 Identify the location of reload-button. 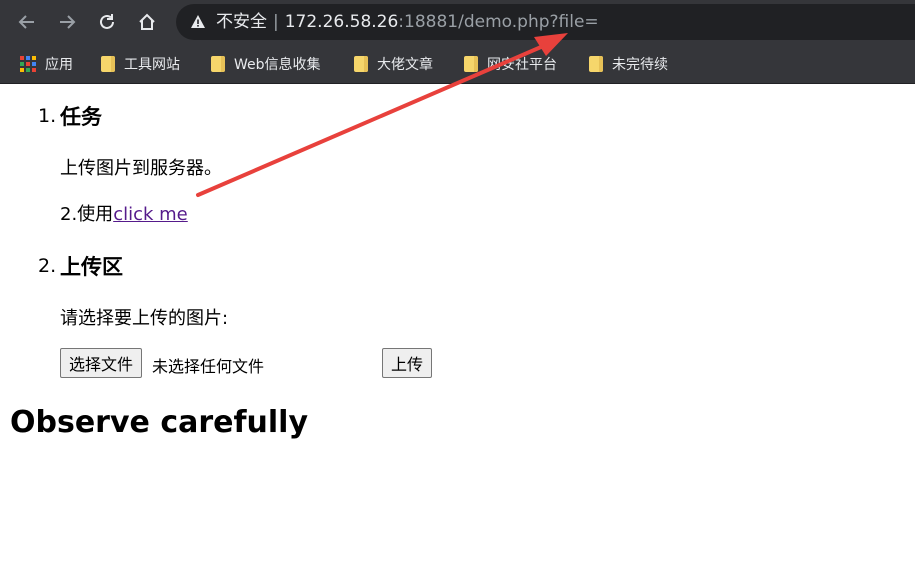
(107, 22).